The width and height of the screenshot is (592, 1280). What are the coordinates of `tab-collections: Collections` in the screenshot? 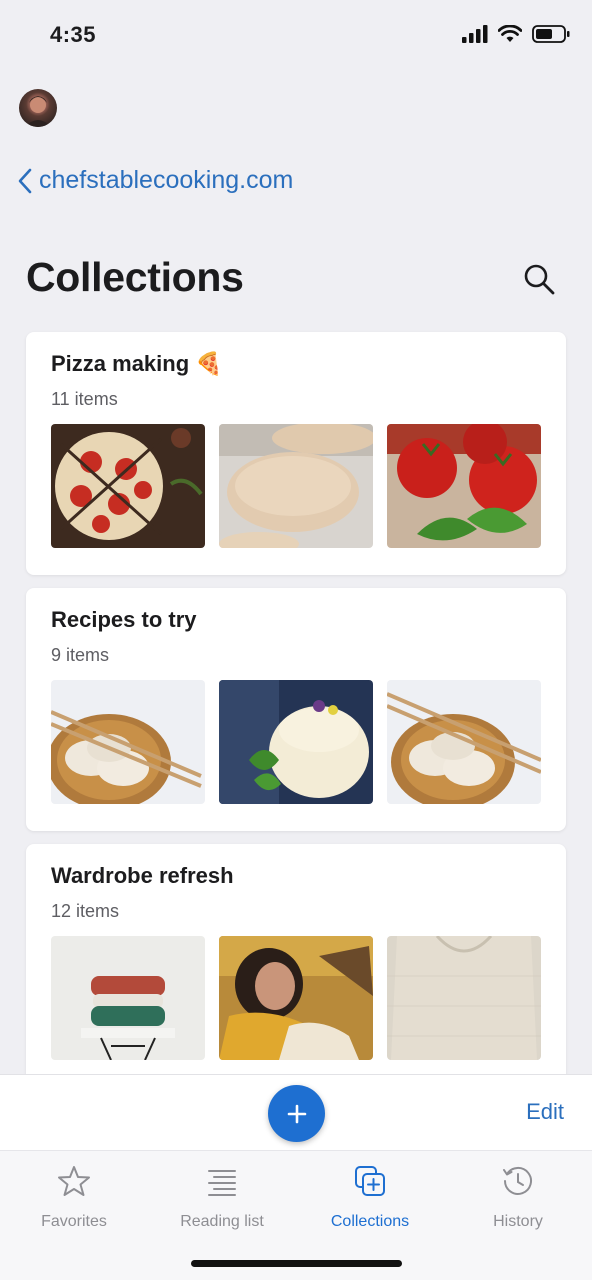 It's located at (370, 1197).